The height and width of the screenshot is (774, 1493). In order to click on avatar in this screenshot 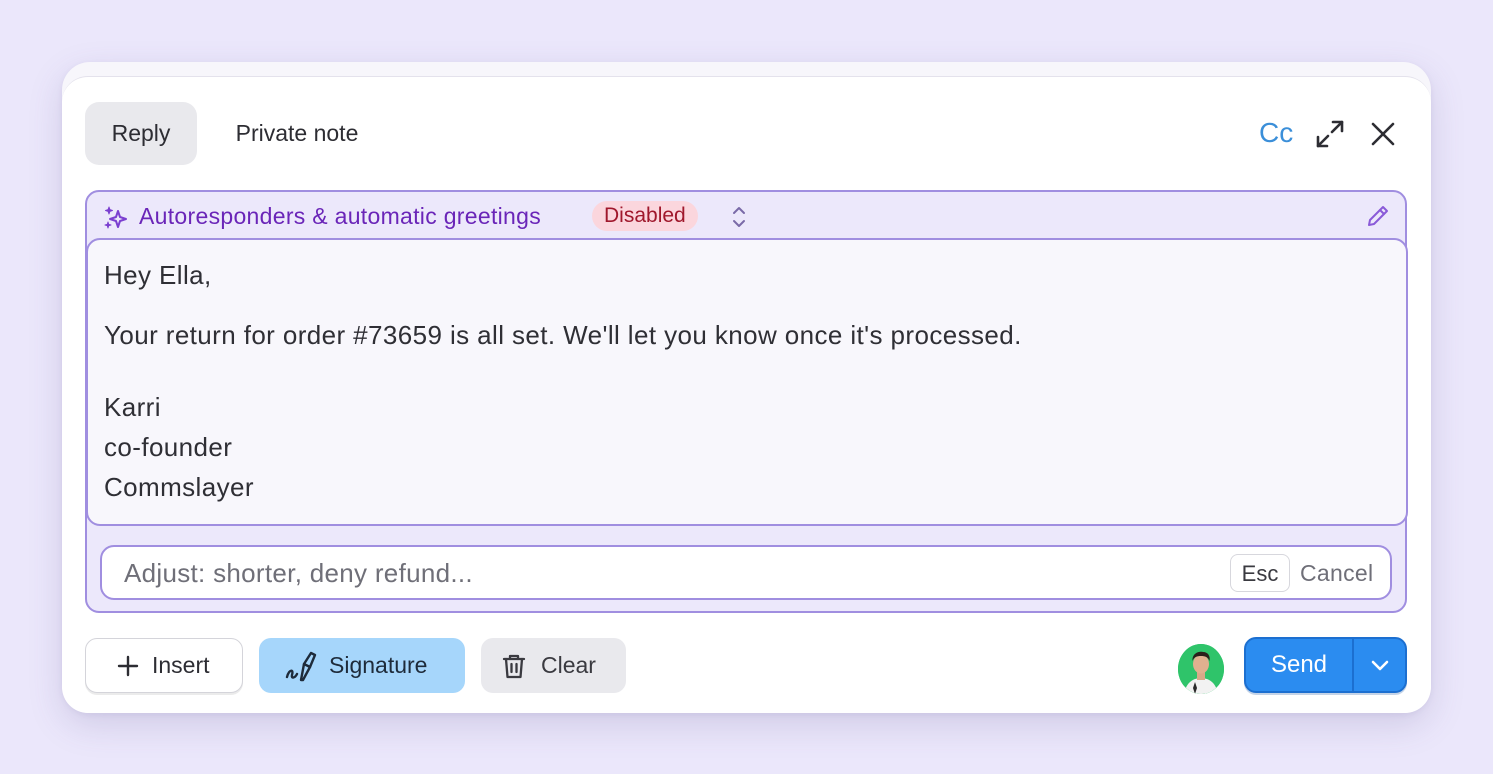, I will do `click(1201, 669)`.